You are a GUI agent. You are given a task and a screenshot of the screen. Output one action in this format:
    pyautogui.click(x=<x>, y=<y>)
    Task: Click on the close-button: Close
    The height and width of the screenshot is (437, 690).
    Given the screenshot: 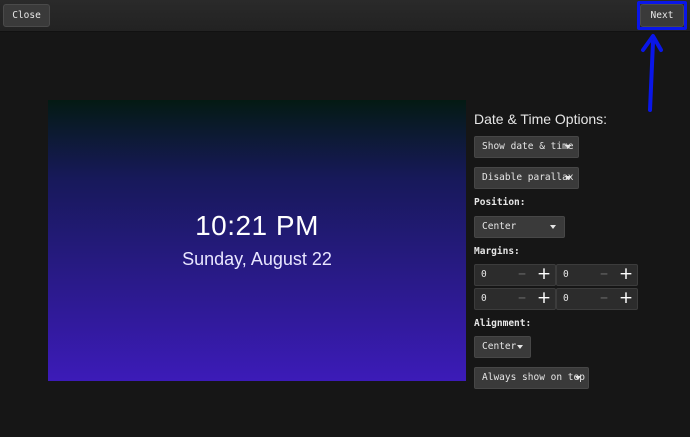 What is the action you would take?
    pyautogui.click(x=26, y=15)
    